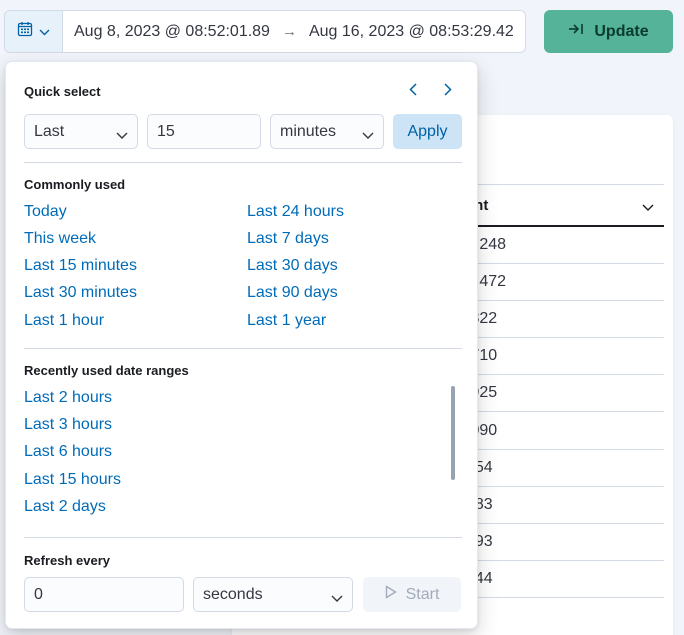 The image size is (684, 635). What do you see at coordinates (453, 433) in the screenshot?
I see `recently-used-scrollbar` at bounding box center [453, 433].